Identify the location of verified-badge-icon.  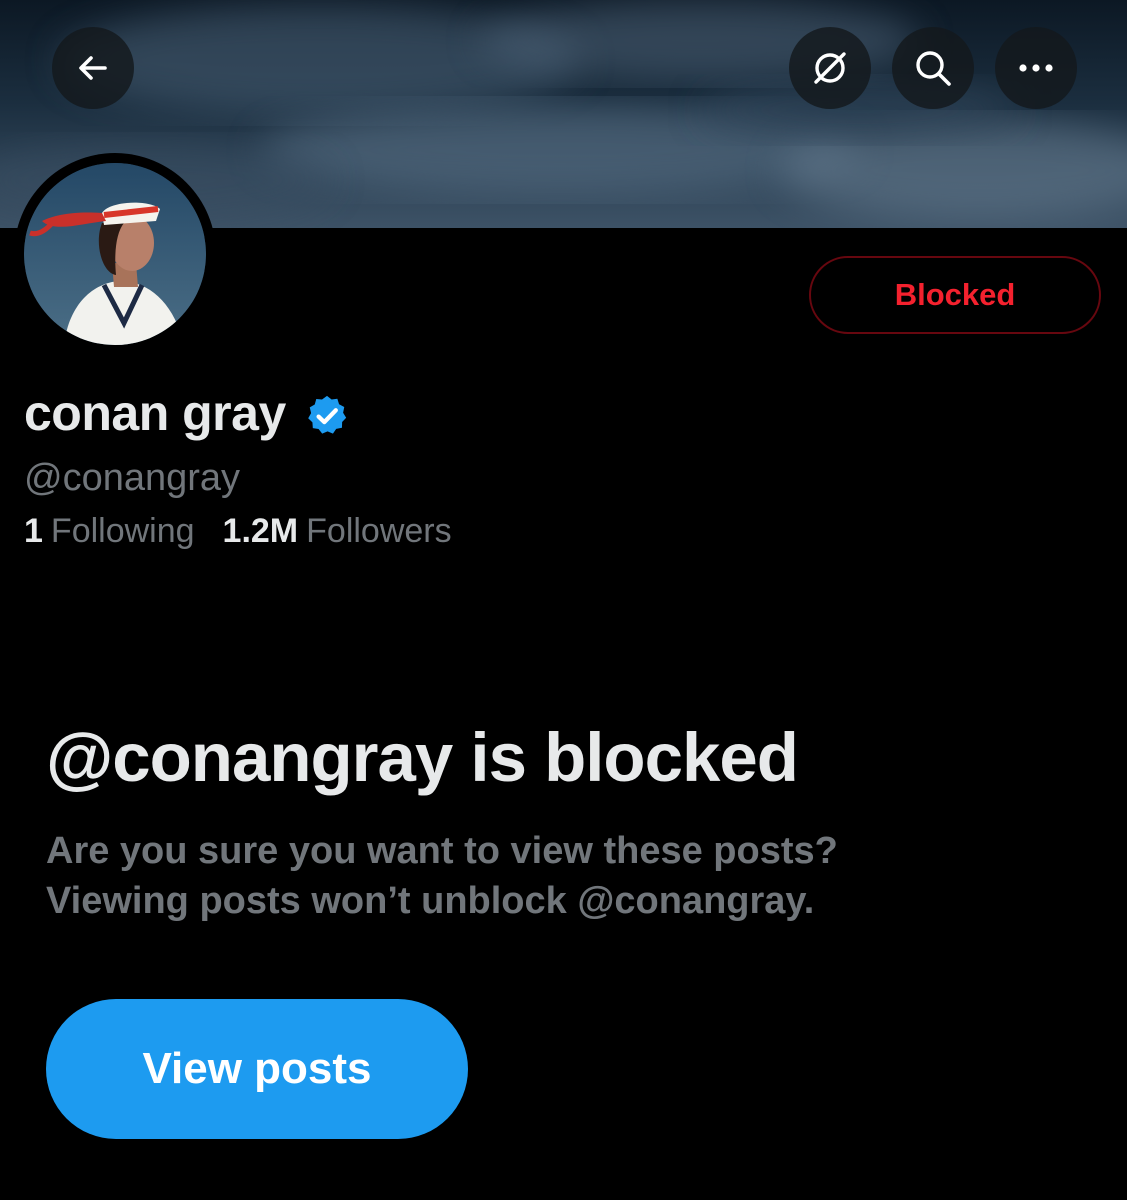
(326, 414).